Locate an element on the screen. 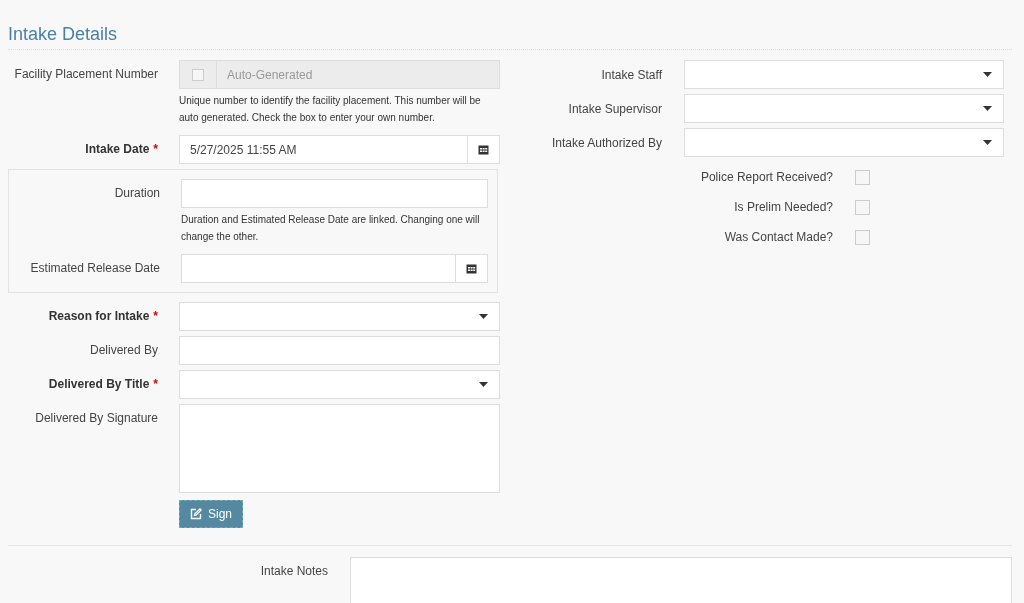 The image size is (1024, 603). field-label: Facility Placement Number is located at coordinates (85, 73).